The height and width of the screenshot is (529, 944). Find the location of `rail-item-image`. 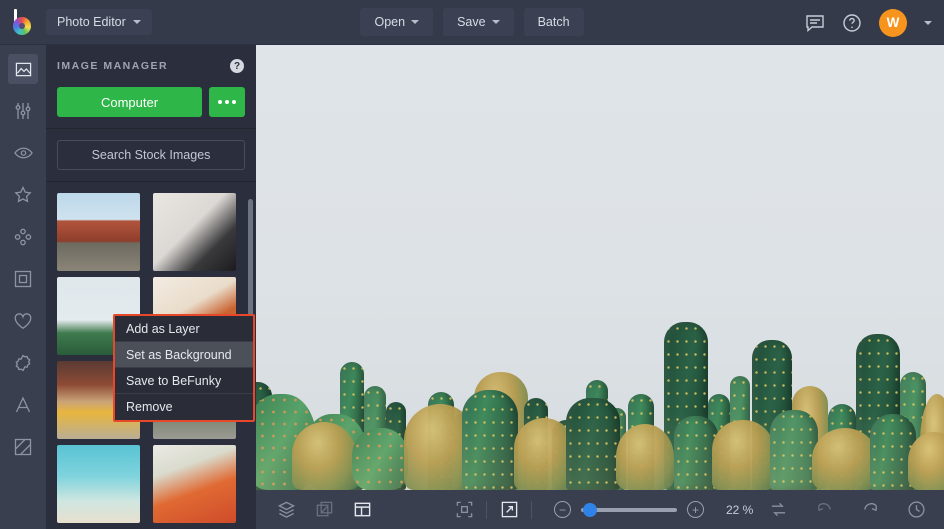

rail-item-image is located at coordinates (23, 69).